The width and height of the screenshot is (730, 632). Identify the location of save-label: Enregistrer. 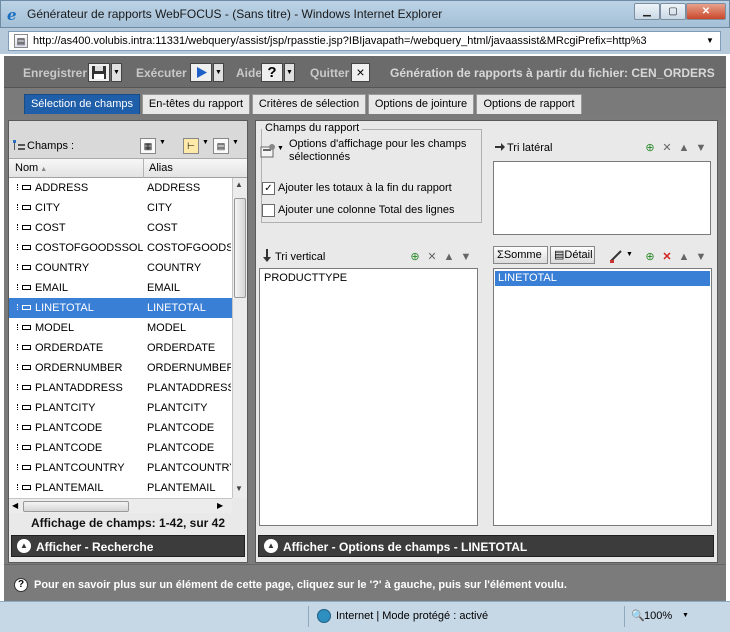
(55, 73).